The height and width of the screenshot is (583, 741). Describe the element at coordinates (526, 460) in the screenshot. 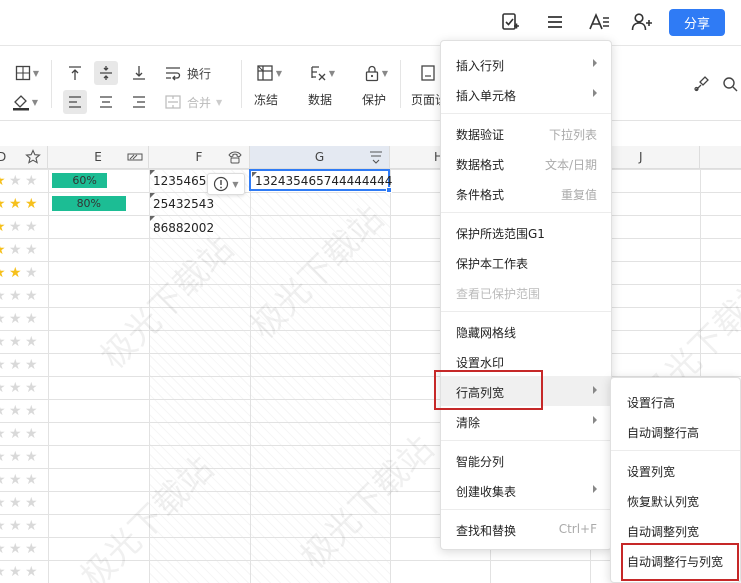

I see `menu-item: 智能分列` at that location.